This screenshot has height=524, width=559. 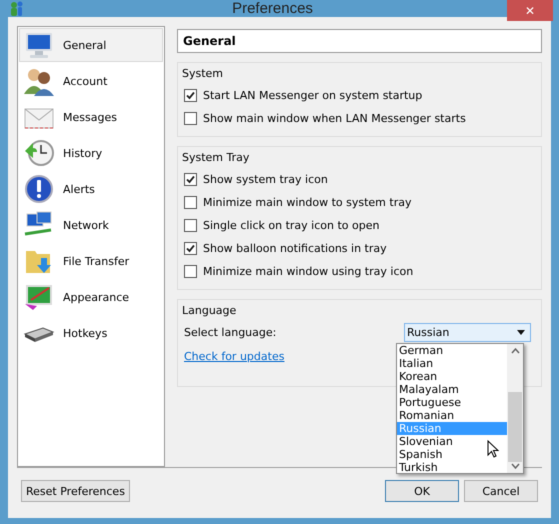 I want to click on sidebar-item: History, so click(x=91, y=153).